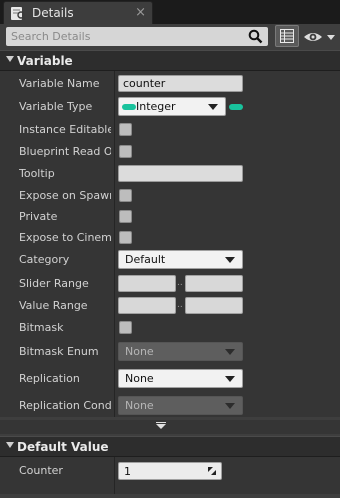  I want to click on row-variable-type: Variable Type Integer, so click(170, 107).